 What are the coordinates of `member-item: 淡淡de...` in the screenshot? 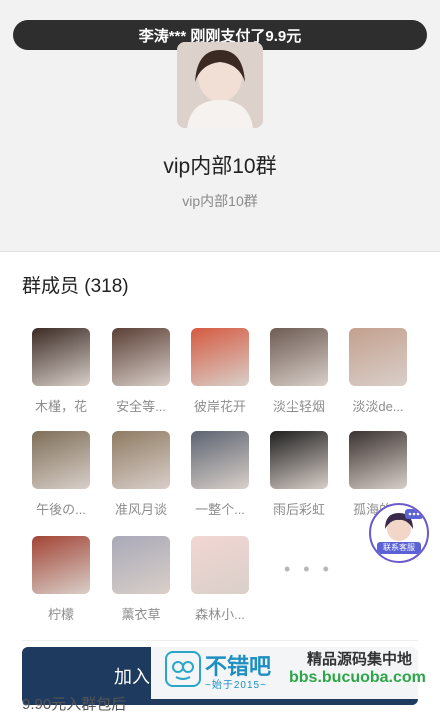 It's located at (378, 371).